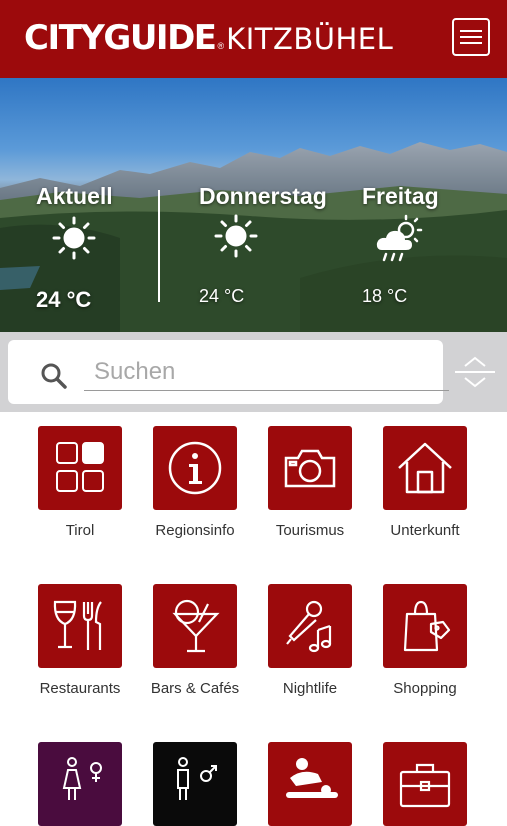 Image resolution: width=507 pixels, height=826 pixels. I want to click on info-icon, so click(195, 468).